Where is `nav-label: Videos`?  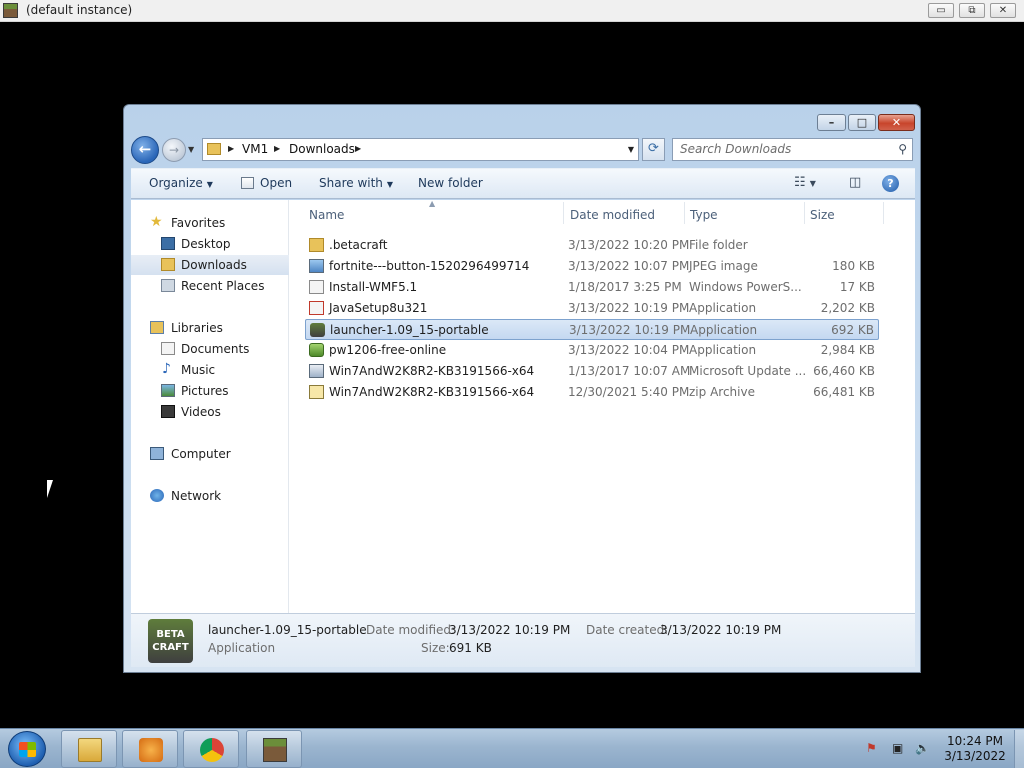 nav-label: Videos is located at coordinates (201, 412).